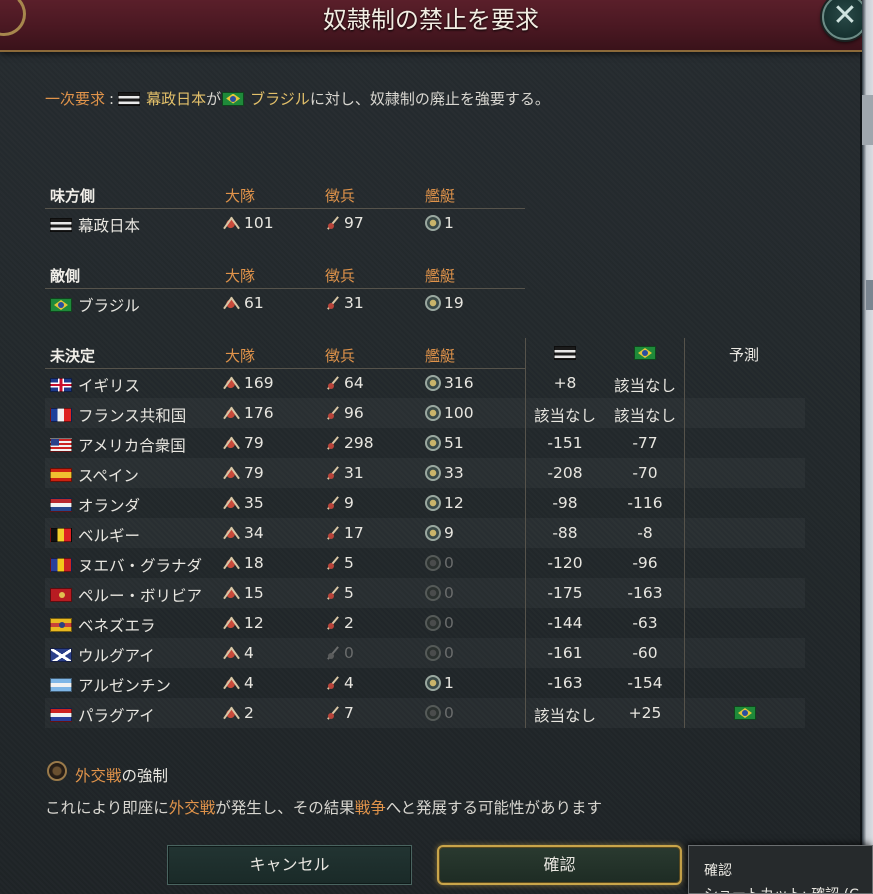 This screenshot has width=873, height=894. I want to click on map-background, so click(867, 447).